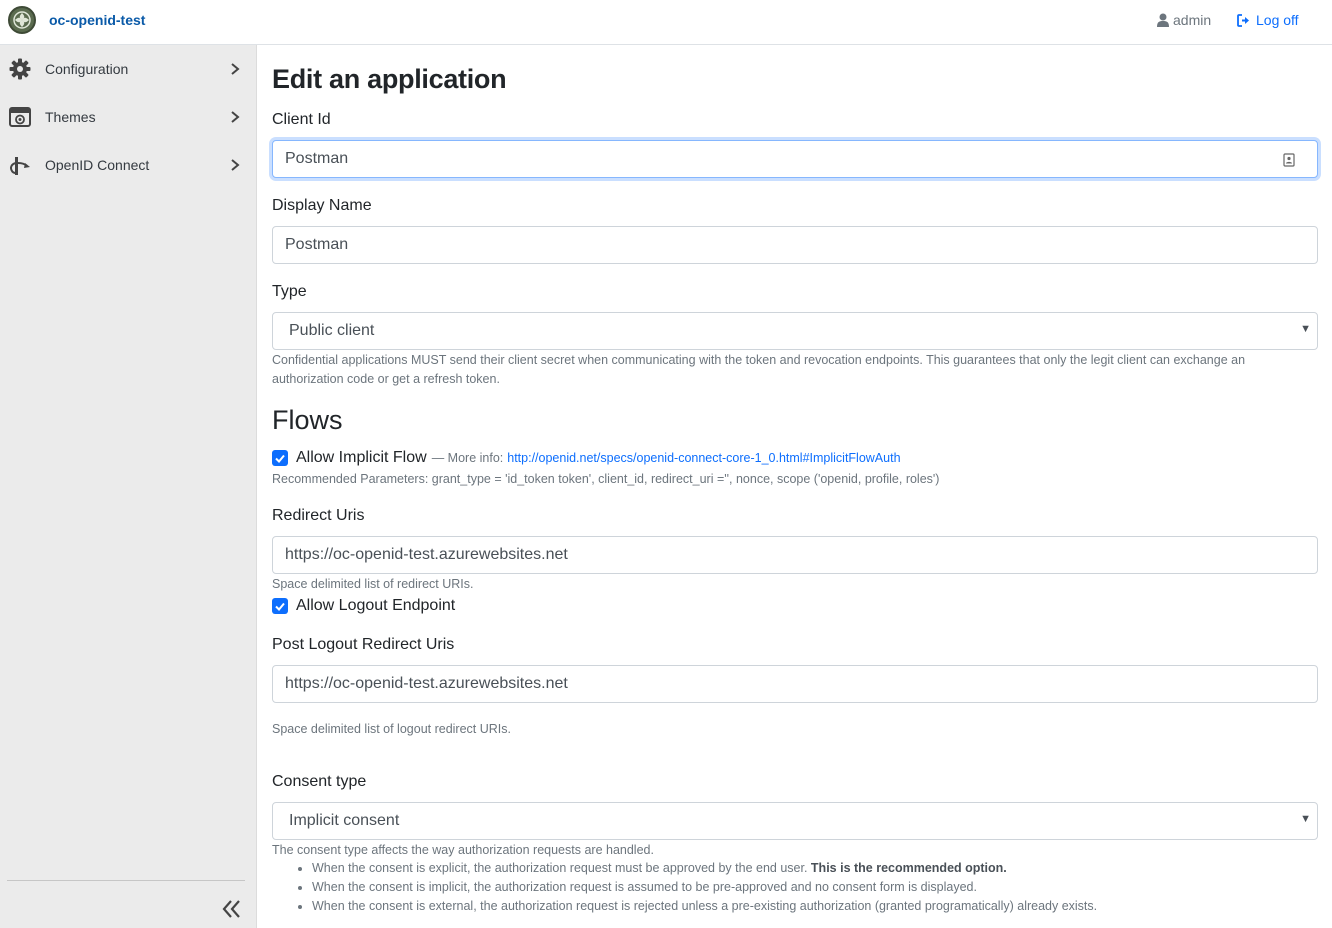  I want to click on display-name-label: Display Name, so click(322, 205).